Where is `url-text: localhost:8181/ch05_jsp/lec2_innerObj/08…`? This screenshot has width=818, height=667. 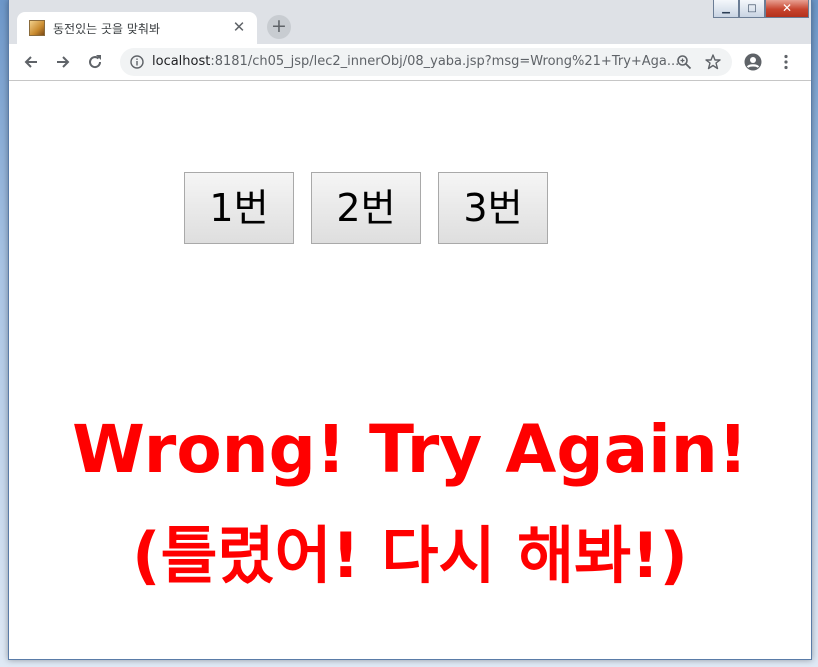 url-text: localhost:8181/ch05_jsp/lec2_innerObj/08… is located at coordinates (415, 61).